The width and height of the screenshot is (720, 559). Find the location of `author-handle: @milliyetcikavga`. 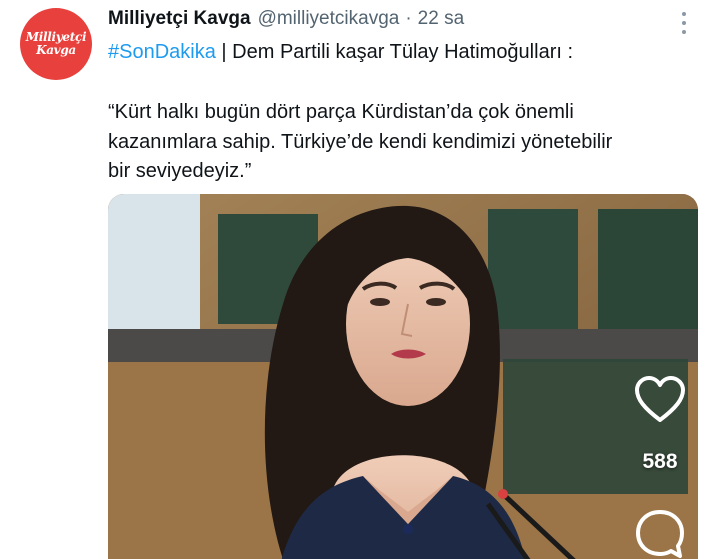

author-handle: @milliyetcikavga is located at coordinates (329, 19).